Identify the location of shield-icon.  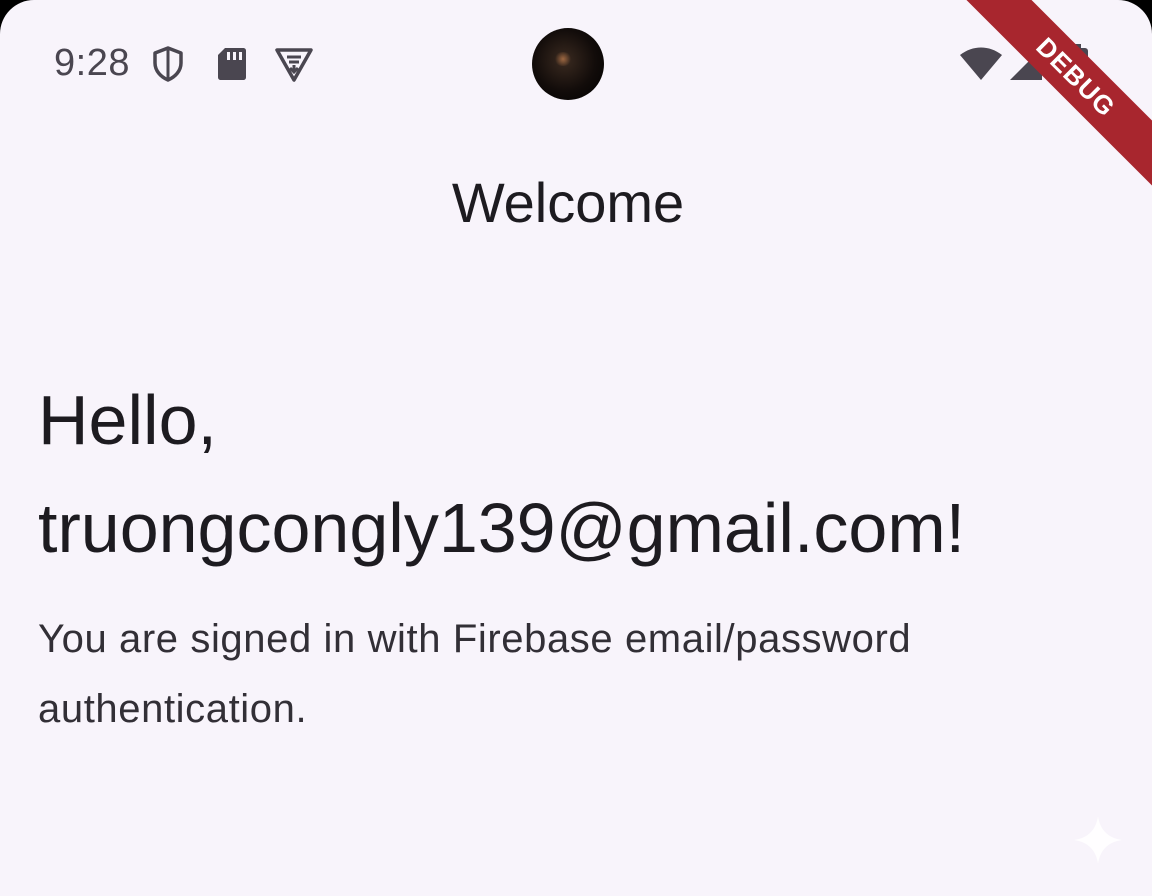
(168, 64).